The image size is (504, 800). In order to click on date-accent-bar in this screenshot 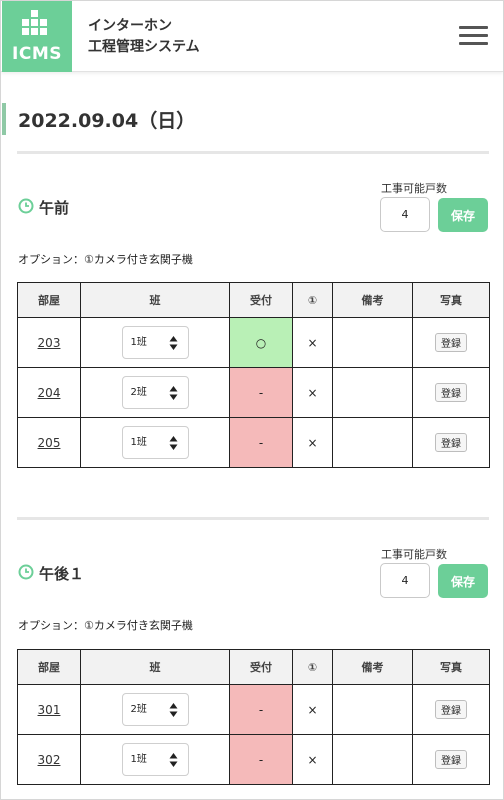, I will do `click(4, 119)`.